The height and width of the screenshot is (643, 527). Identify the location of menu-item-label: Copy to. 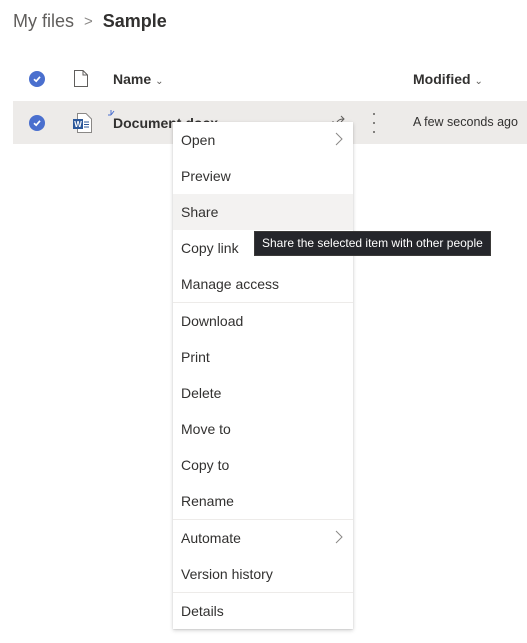
(205, 465).